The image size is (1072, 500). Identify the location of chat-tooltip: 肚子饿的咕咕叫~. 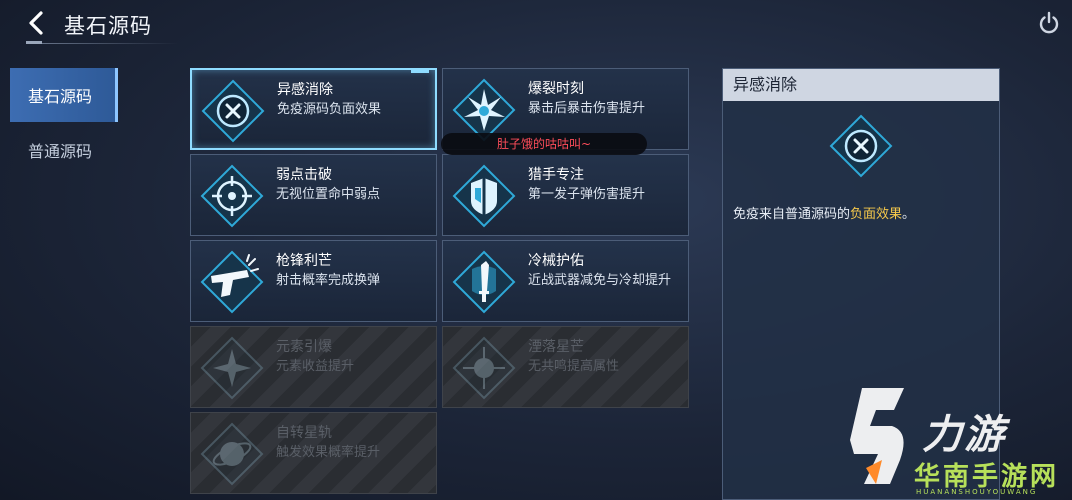
(544, 144).